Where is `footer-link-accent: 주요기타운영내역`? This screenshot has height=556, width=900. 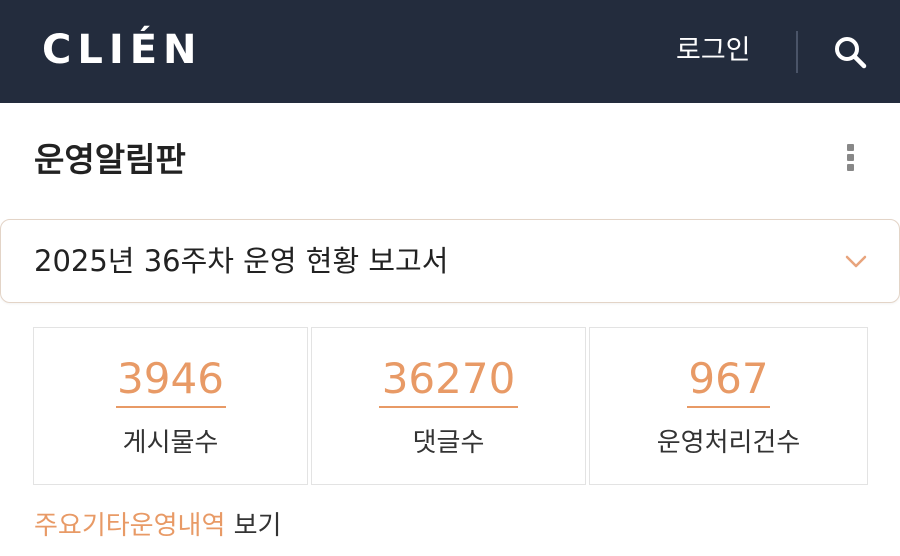 footer-link-accent: 주요기타운영내역 is located at coordinates (130, 526).